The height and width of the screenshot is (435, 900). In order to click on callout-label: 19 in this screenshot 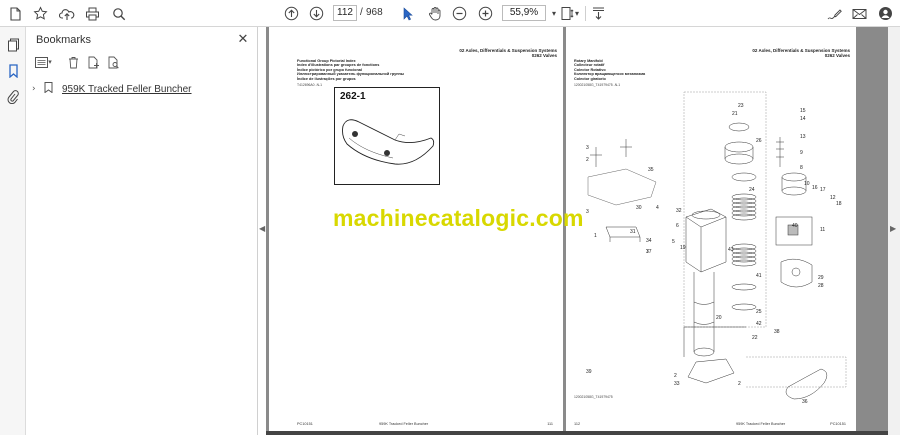, I will do `click(683, 248)`.